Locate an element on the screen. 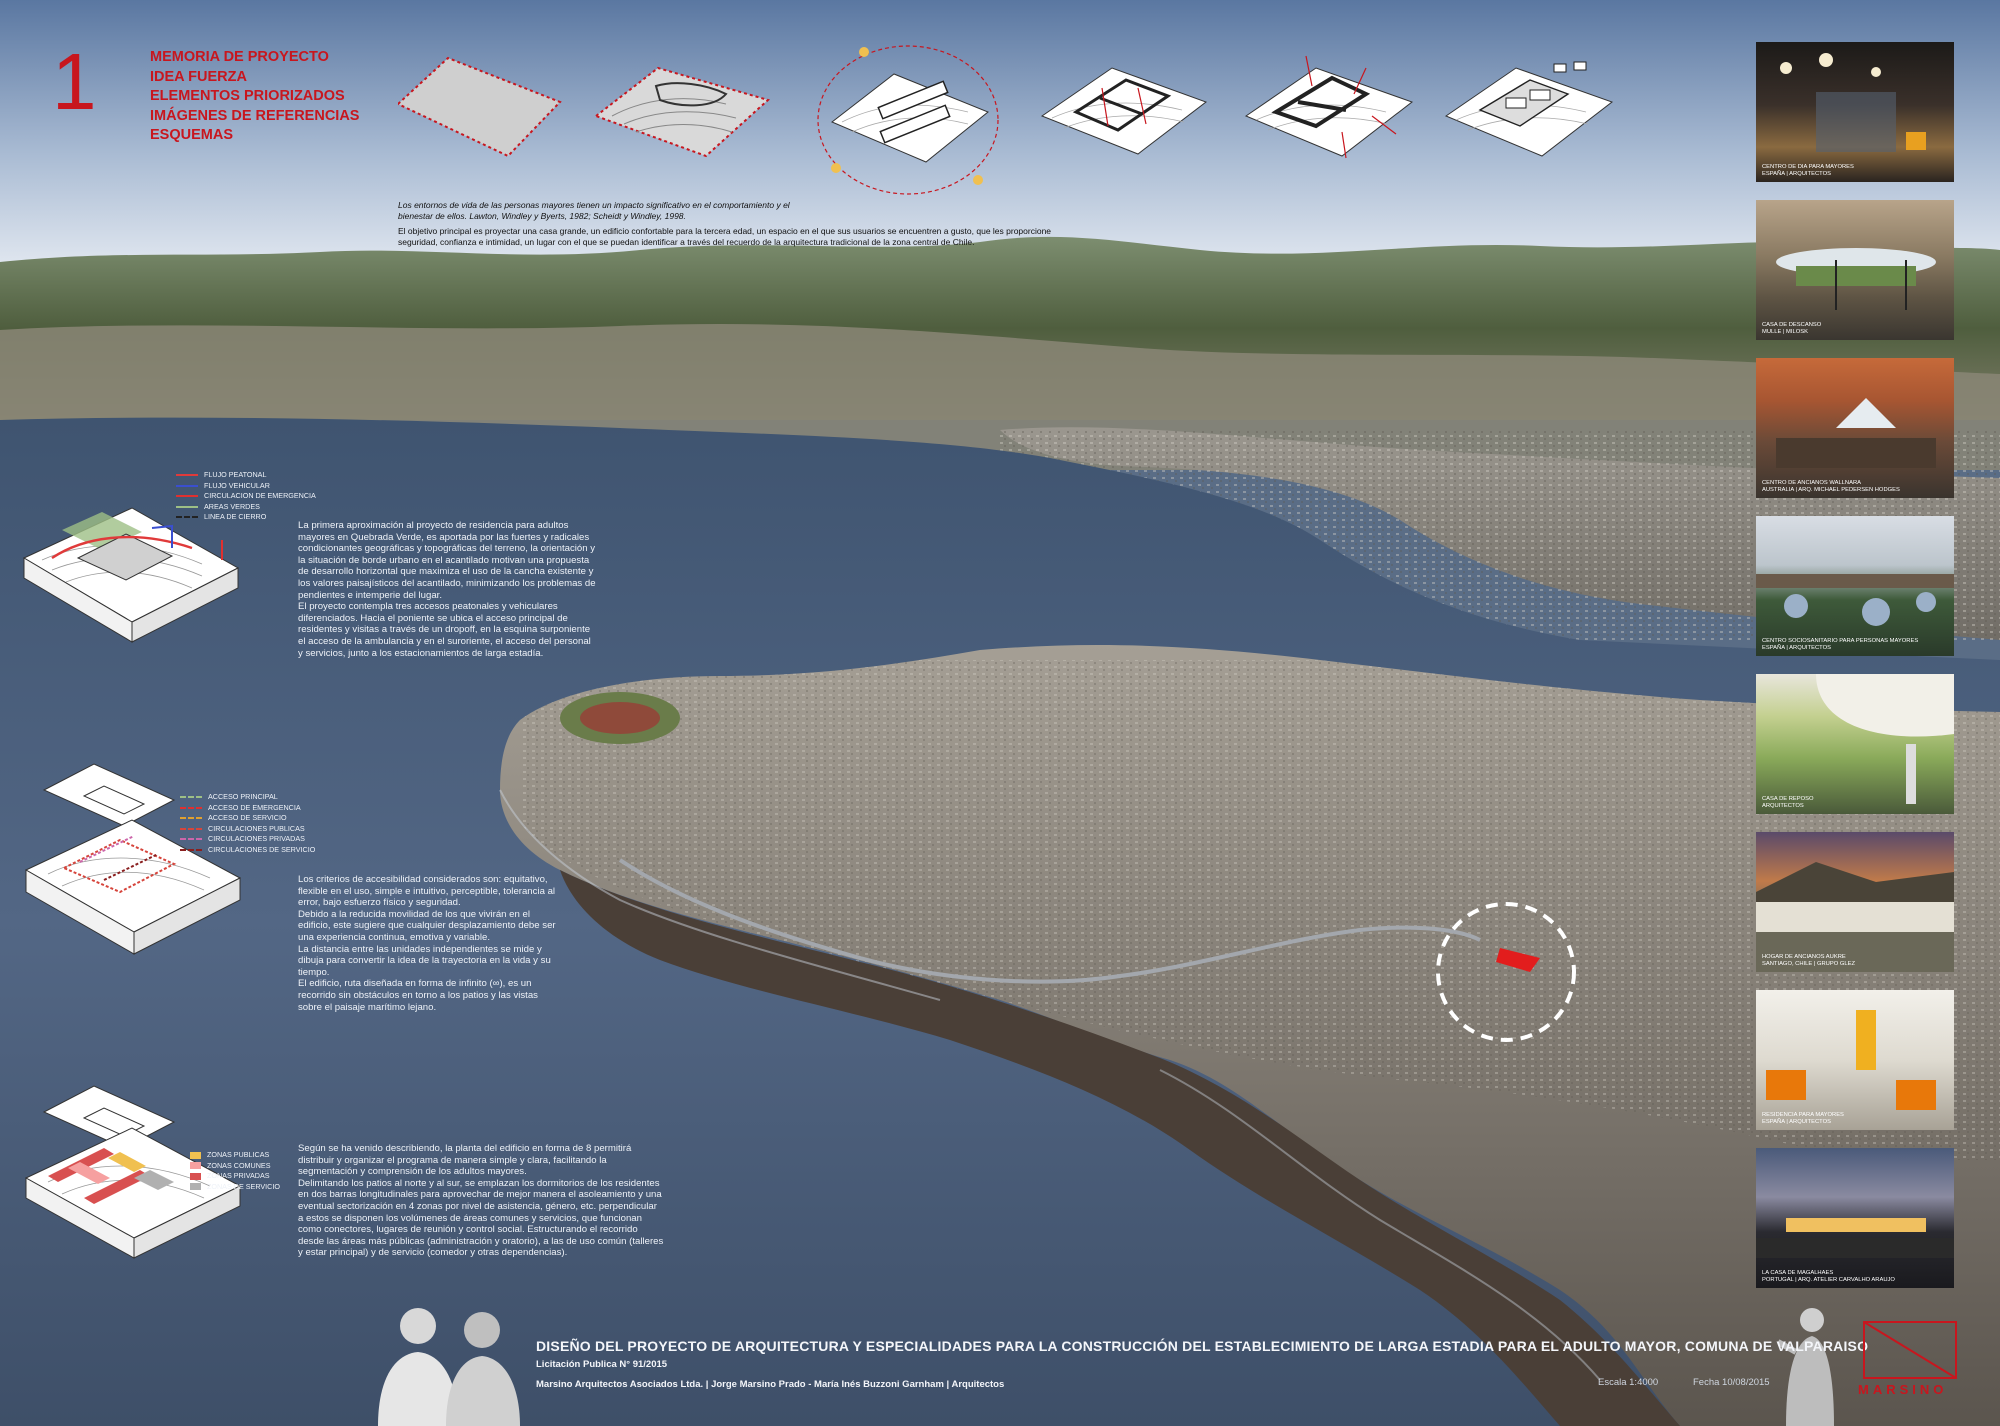 Image resolution: width=2000 pixels, height=1426 pixels. legend-label: FLUJO PEATONAL is located at coordinates (235, 474).